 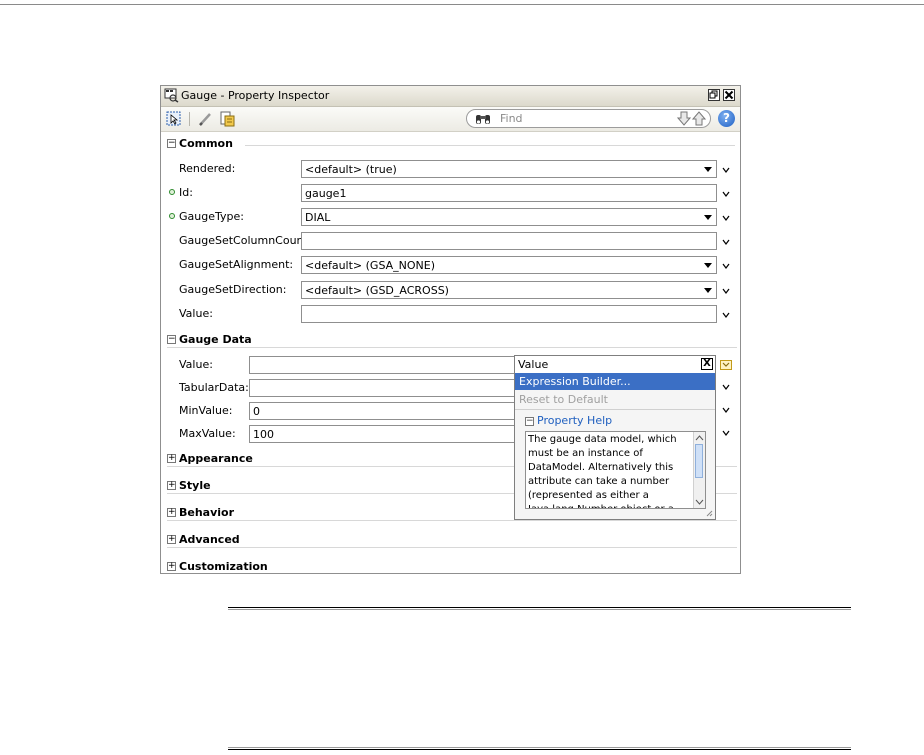 I want to click on help-button: ?, so click(x=726, y=118).